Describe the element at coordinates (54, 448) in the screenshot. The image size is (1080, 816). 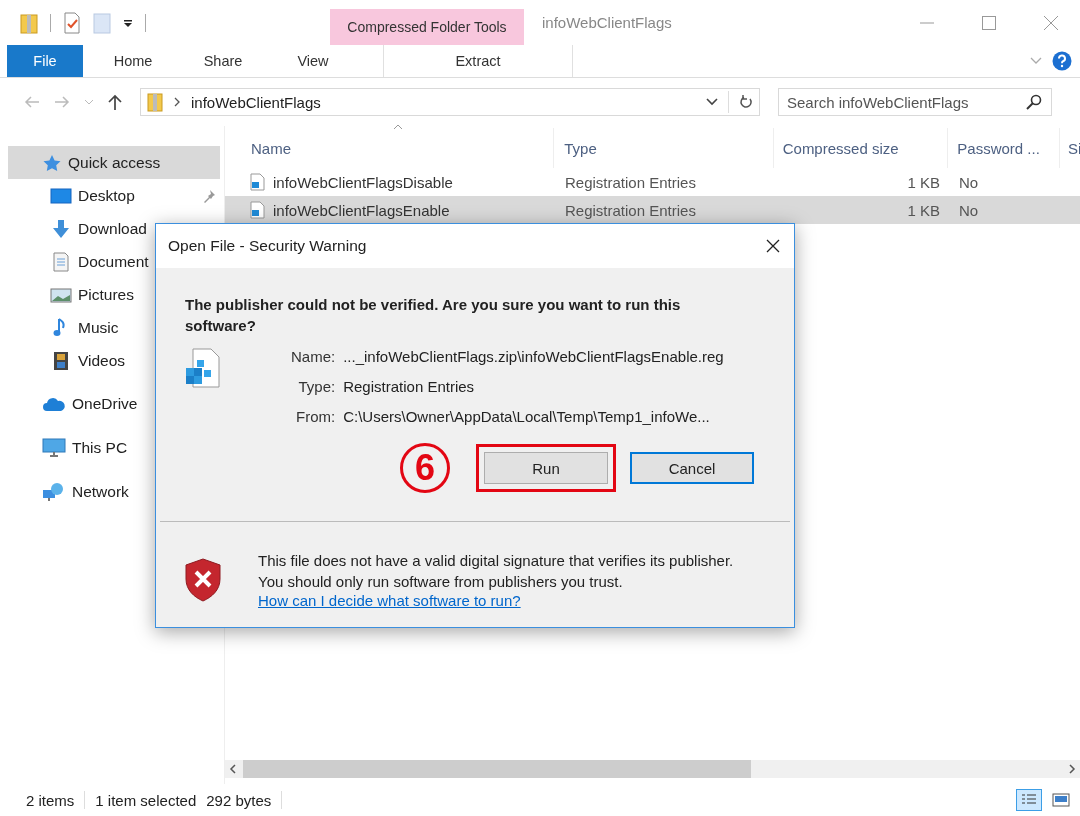
I see `computer-icon` at that location.